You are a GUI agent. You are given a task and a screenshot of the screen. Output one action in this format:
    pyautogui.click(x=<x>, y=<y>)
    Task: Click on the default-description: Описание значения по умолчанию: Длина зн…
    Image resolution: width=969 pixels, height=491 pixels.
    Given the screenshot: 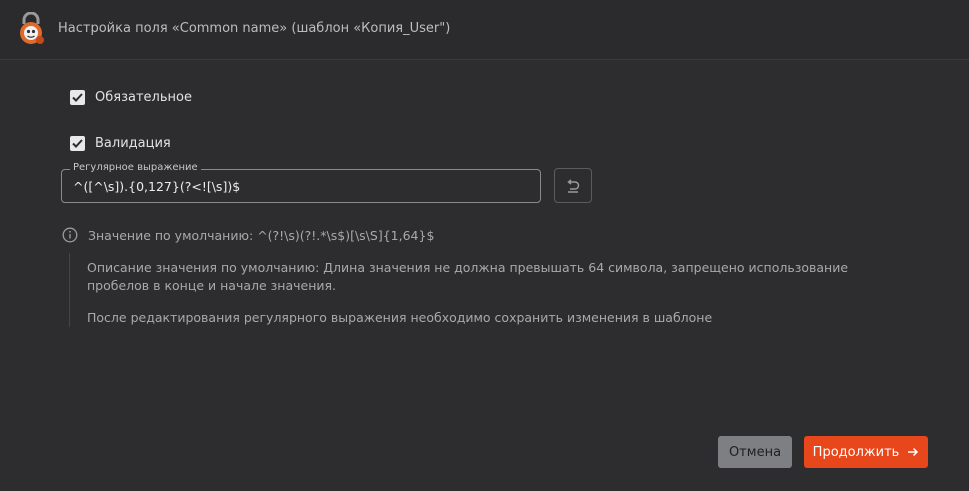 What is the action you would take?
    pyautogui.click(x=468, y=276)
    